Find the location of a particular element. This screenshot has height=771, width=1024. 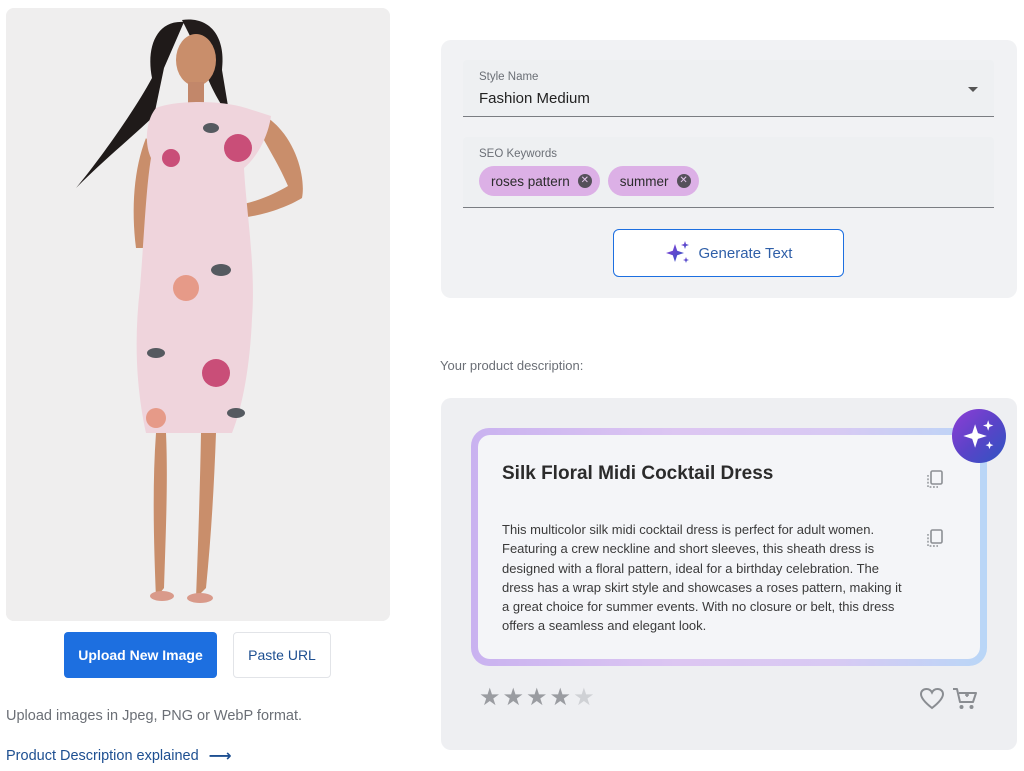

style-name-value: Fashion Medium is located at coordinates (534, 98).